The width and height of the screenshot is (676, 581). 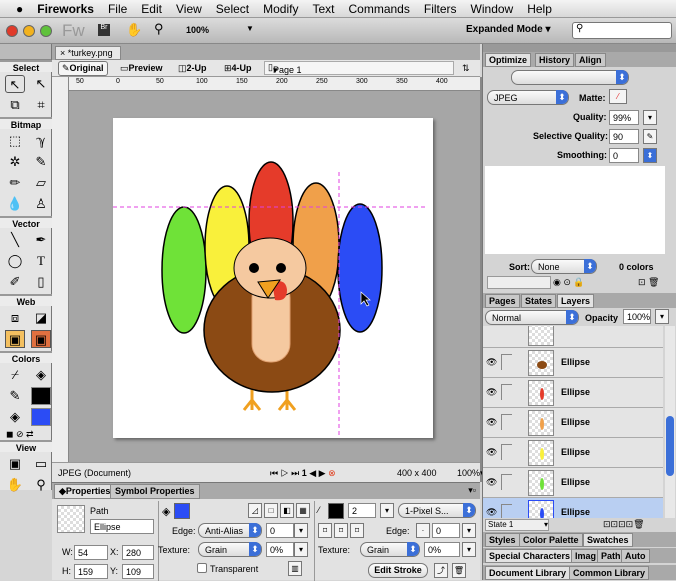 I want to click on text-tool-icon: T, so click(x=41, y=261).